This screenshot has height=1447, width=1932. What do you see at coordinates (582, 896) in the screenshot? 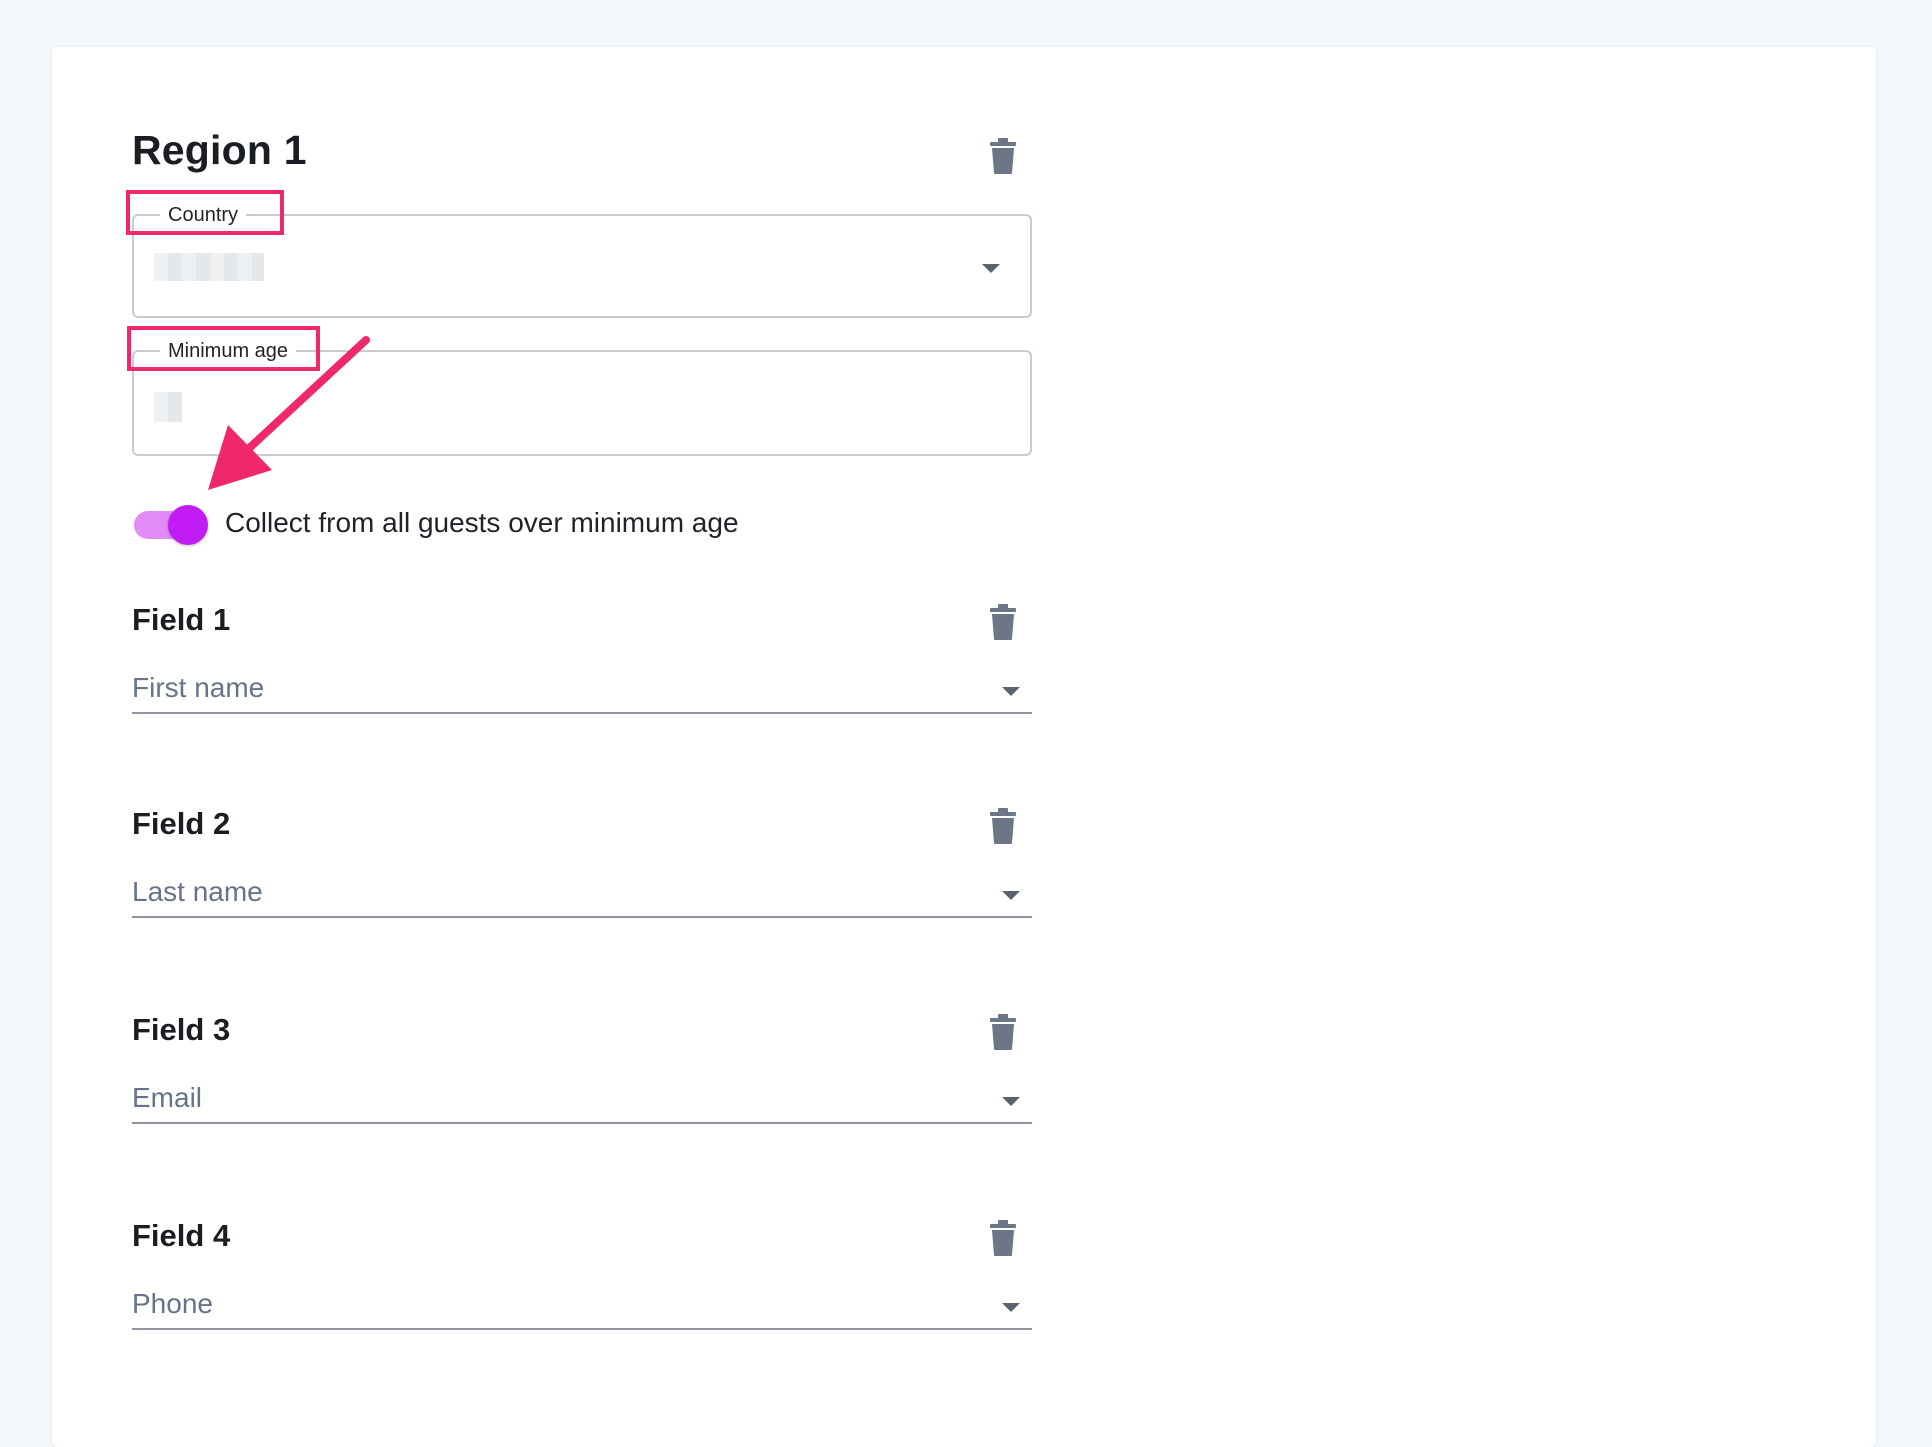
I see `field-2-select: Last name` at bounding box center [582, 896].